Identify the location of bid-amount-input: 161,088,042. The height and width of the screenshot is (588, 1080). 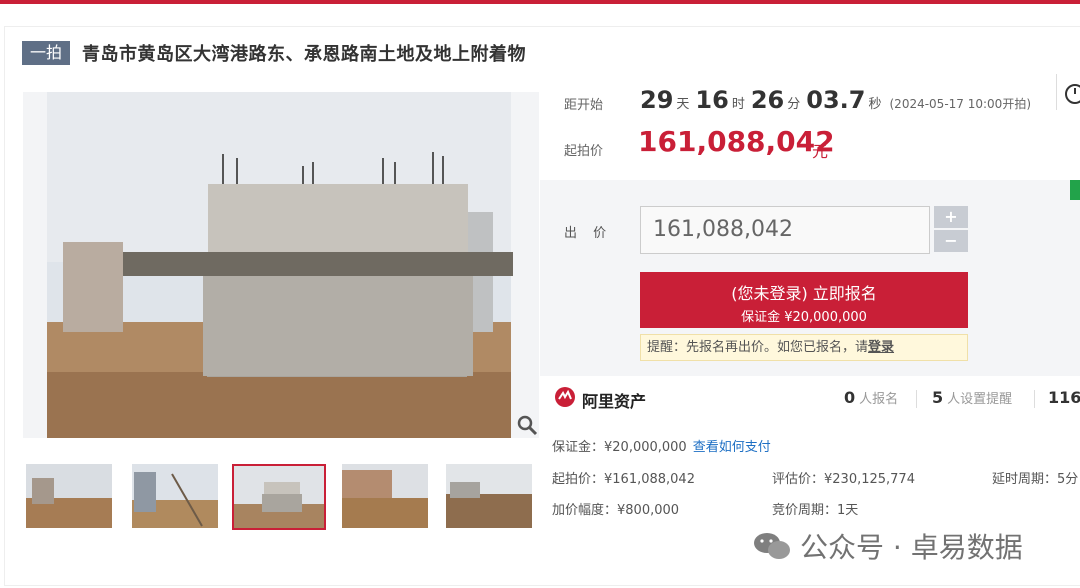
(785, 230).